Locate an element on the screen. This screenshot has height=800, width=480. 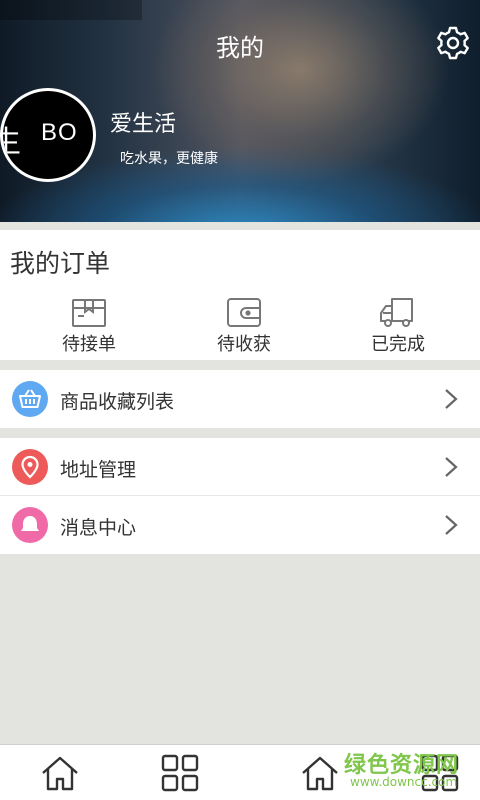
user-name: 爱生活 is located at coordinates (143, 124).